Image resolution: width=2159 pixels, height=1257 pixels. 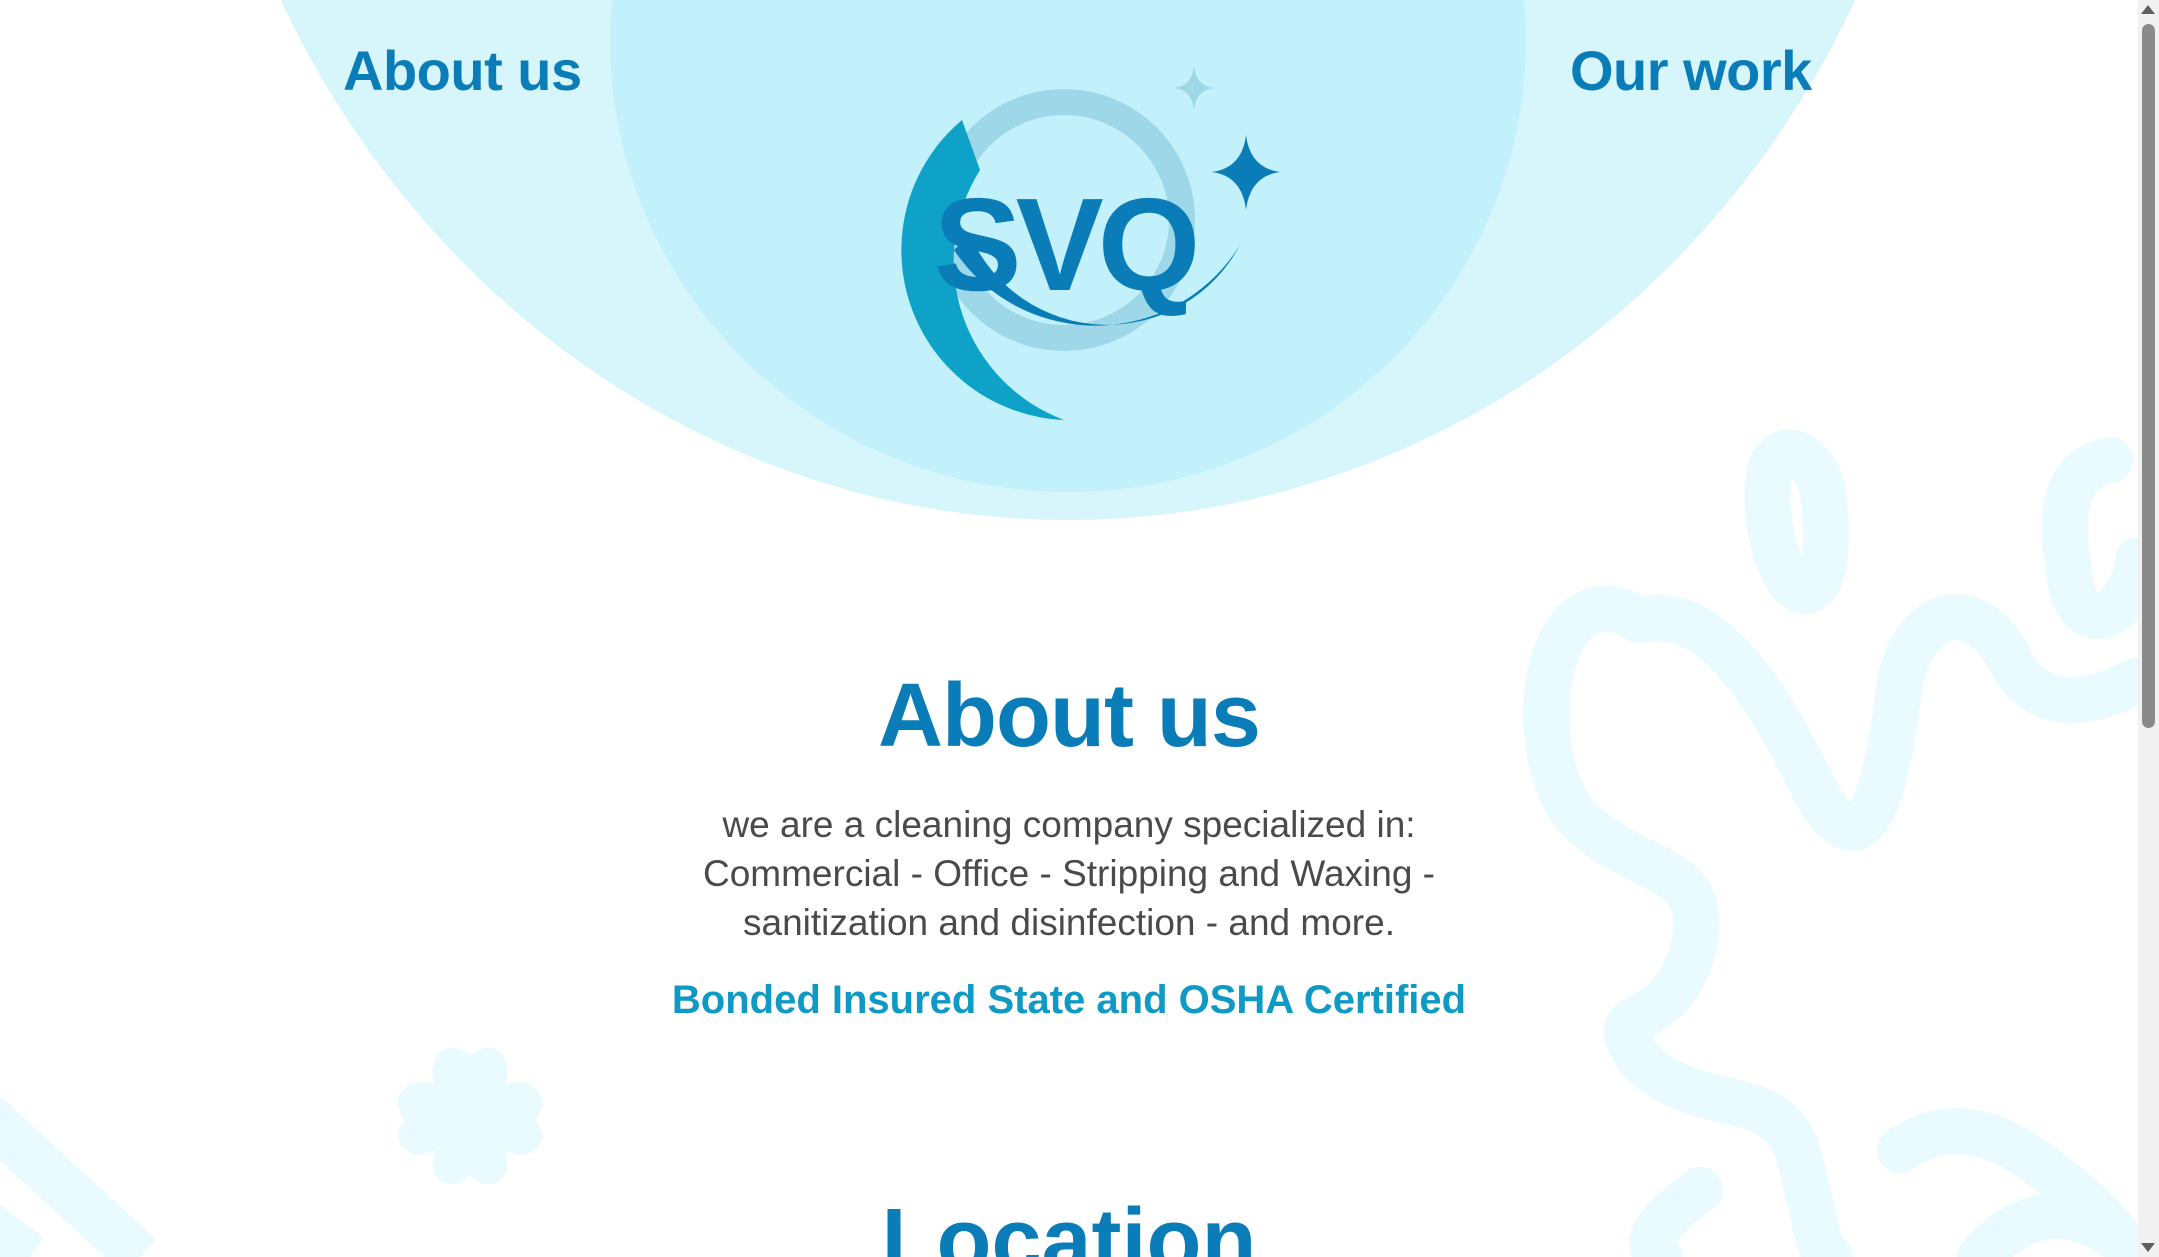 I want to click on scroll-down-arrow-icon, so click(x=2148, y=1247).